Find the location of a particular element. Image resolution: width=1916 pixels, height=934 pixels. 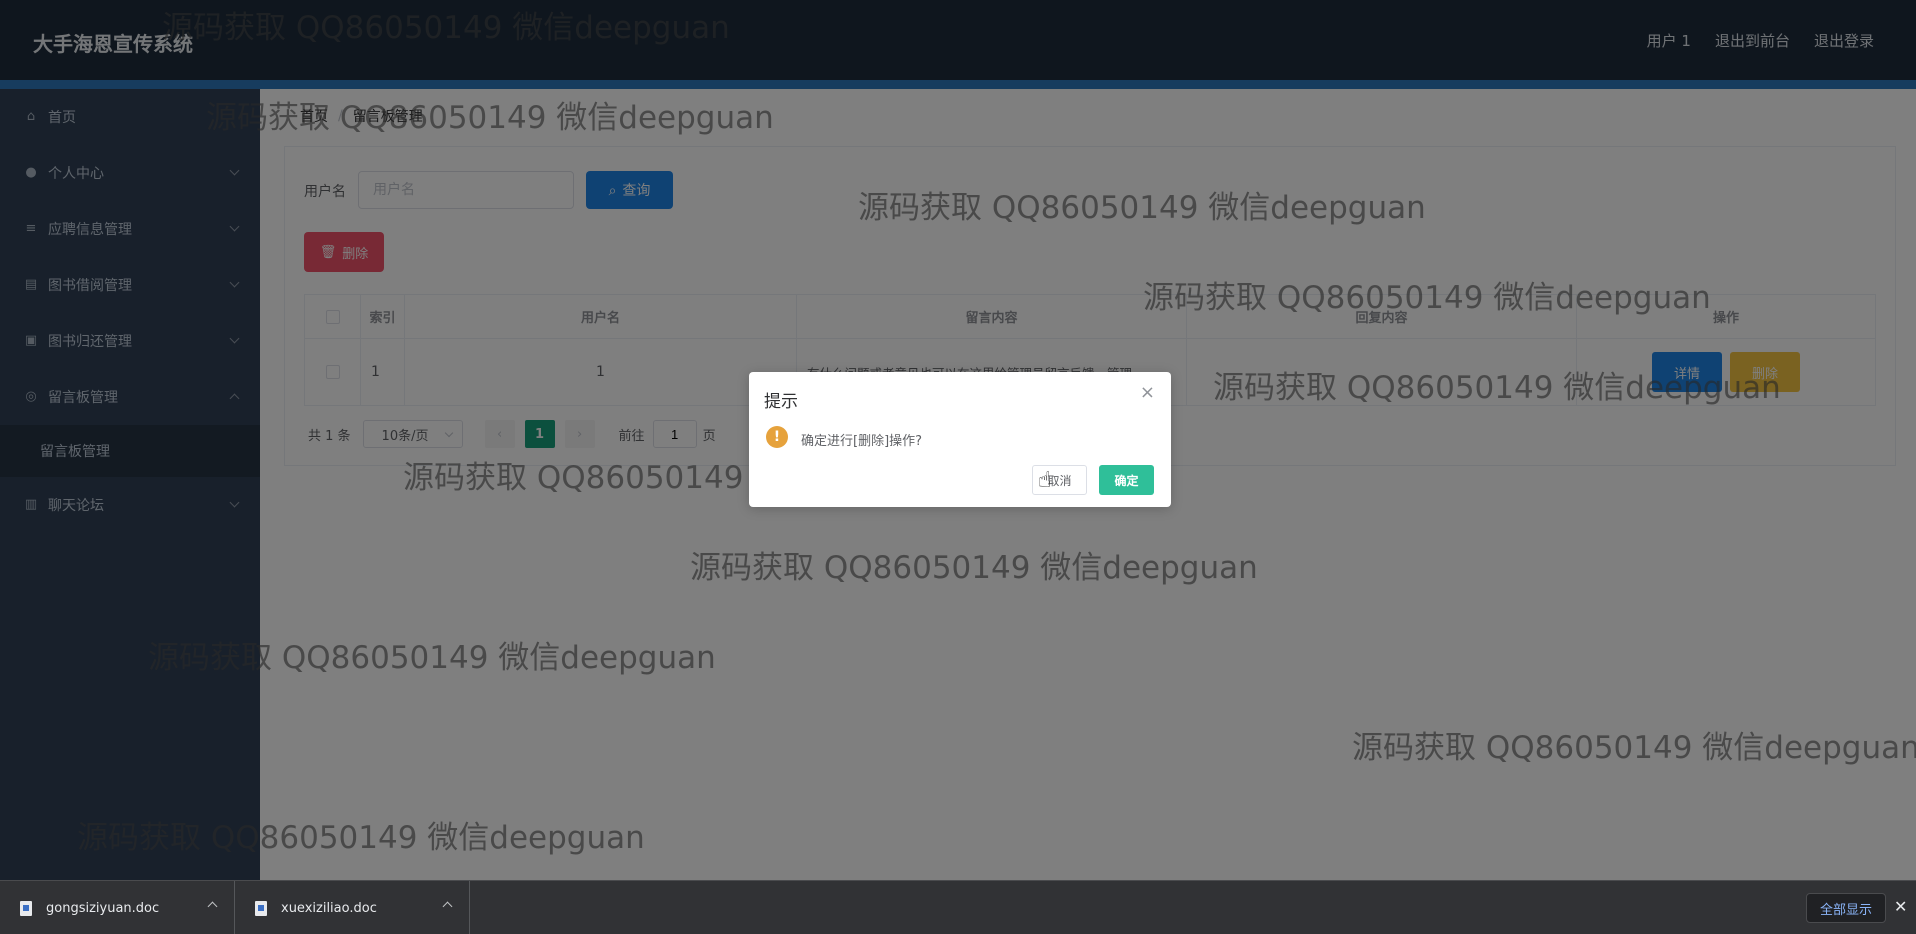

download-filename: xuexiziliao.doc is located at coordinates (329, 908).